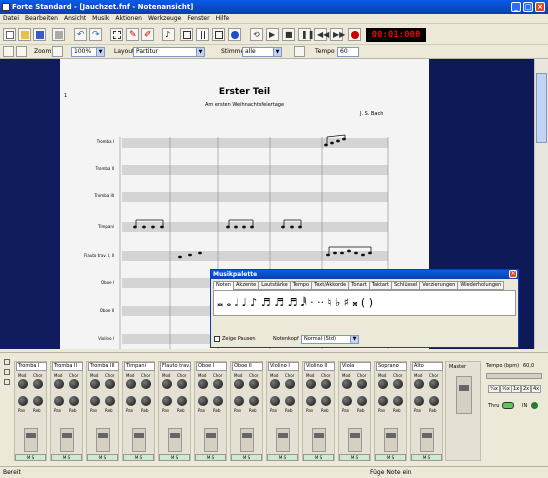  What do you see at coordinates (128, 19) in the screenshot?
I see `menu-aktionen: Aktionen` at bounding box center [128, 19].